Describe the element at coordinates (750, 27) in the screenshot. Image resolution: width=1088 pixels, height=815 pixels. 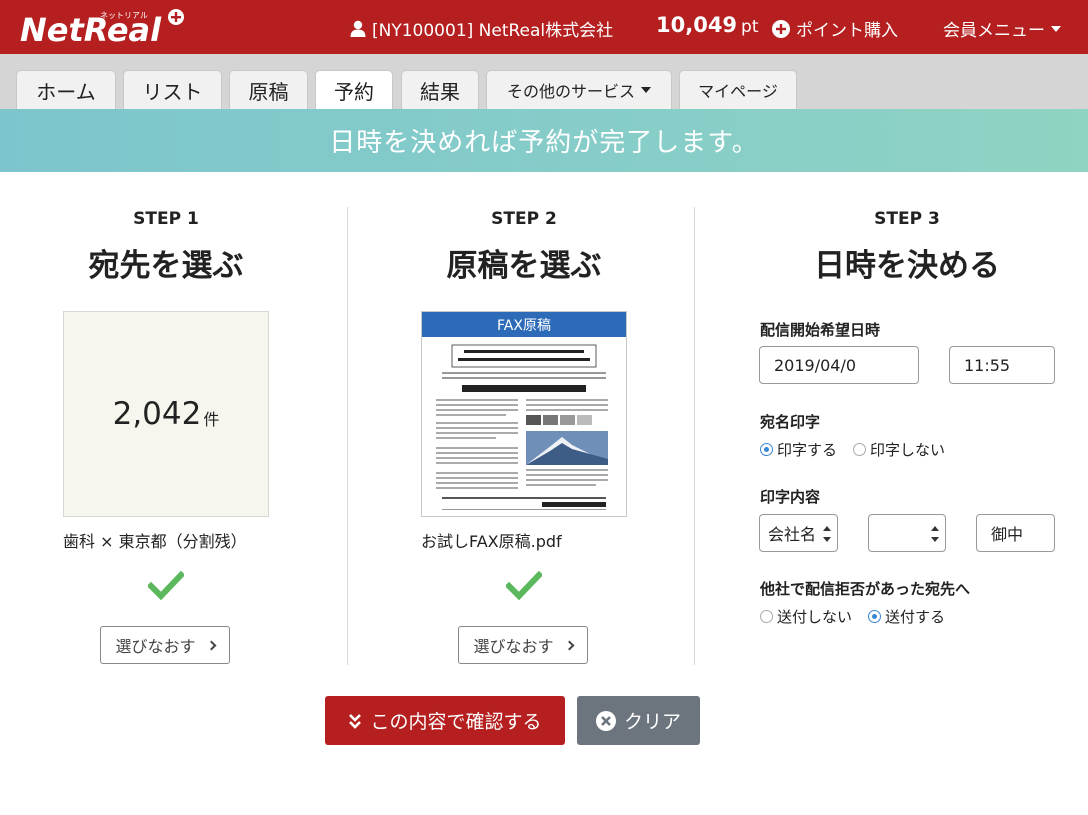
I see `points-unit: pt` at that location.